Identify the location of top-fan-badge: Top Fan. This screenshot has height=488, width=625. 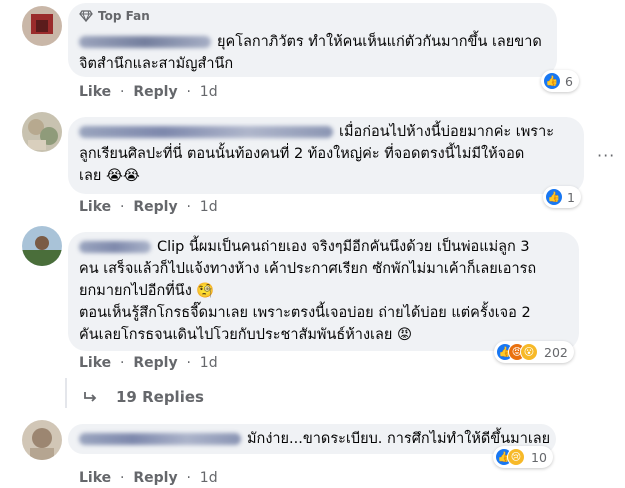
(114, 16).